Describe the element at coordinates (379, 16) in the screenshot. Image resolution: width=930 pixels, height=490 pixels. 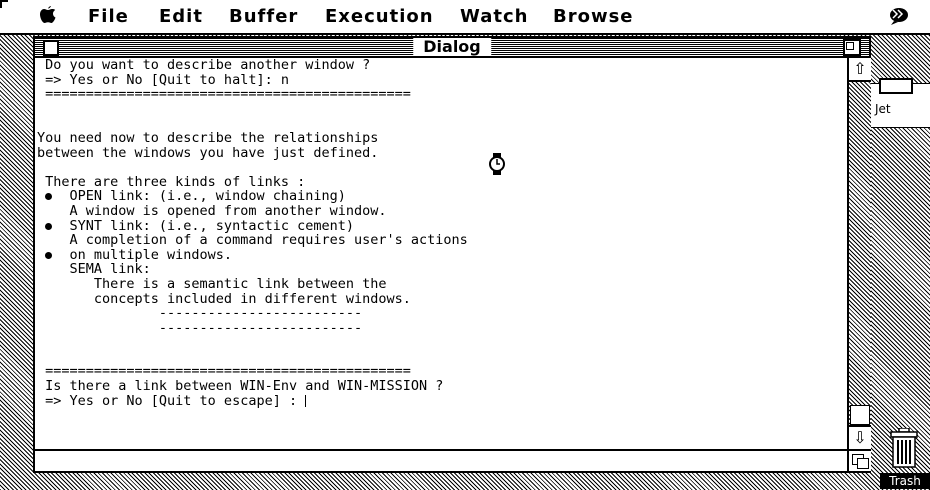
I see `menu-execution: Execution` at that location.